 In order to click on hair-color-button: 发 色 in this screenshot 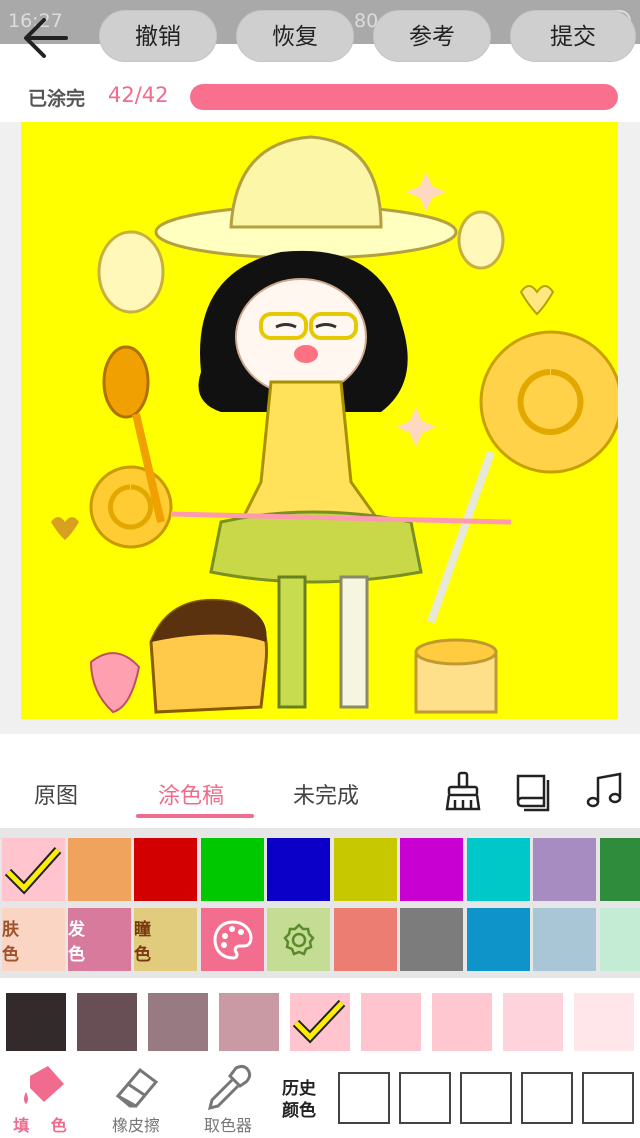, I will do `click(99, 939)`.